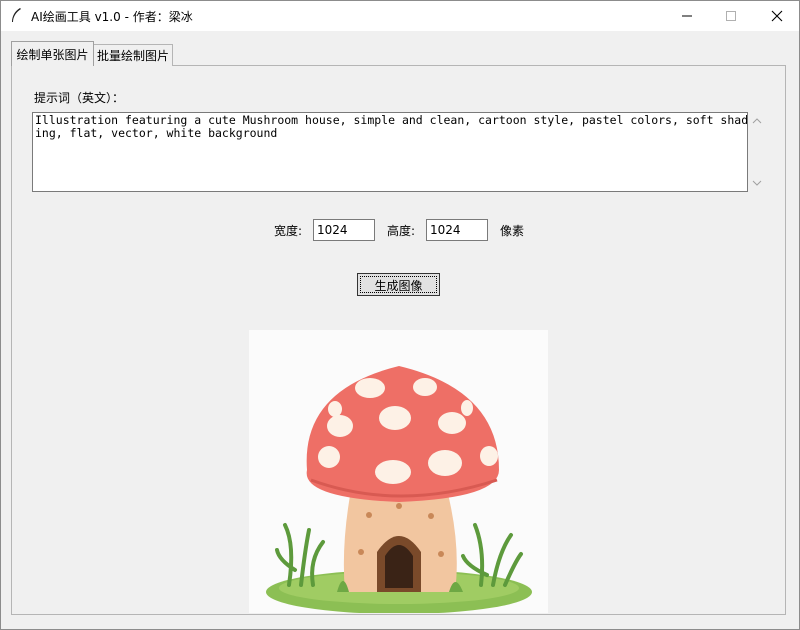 This screenshot has height=630, width=800. What do you see at coordinates (112, 17) in the screenshot?
I see `window-title: AI绘画工具 v1.0 - 作者：梁冰` at bounding box center [112, 17].